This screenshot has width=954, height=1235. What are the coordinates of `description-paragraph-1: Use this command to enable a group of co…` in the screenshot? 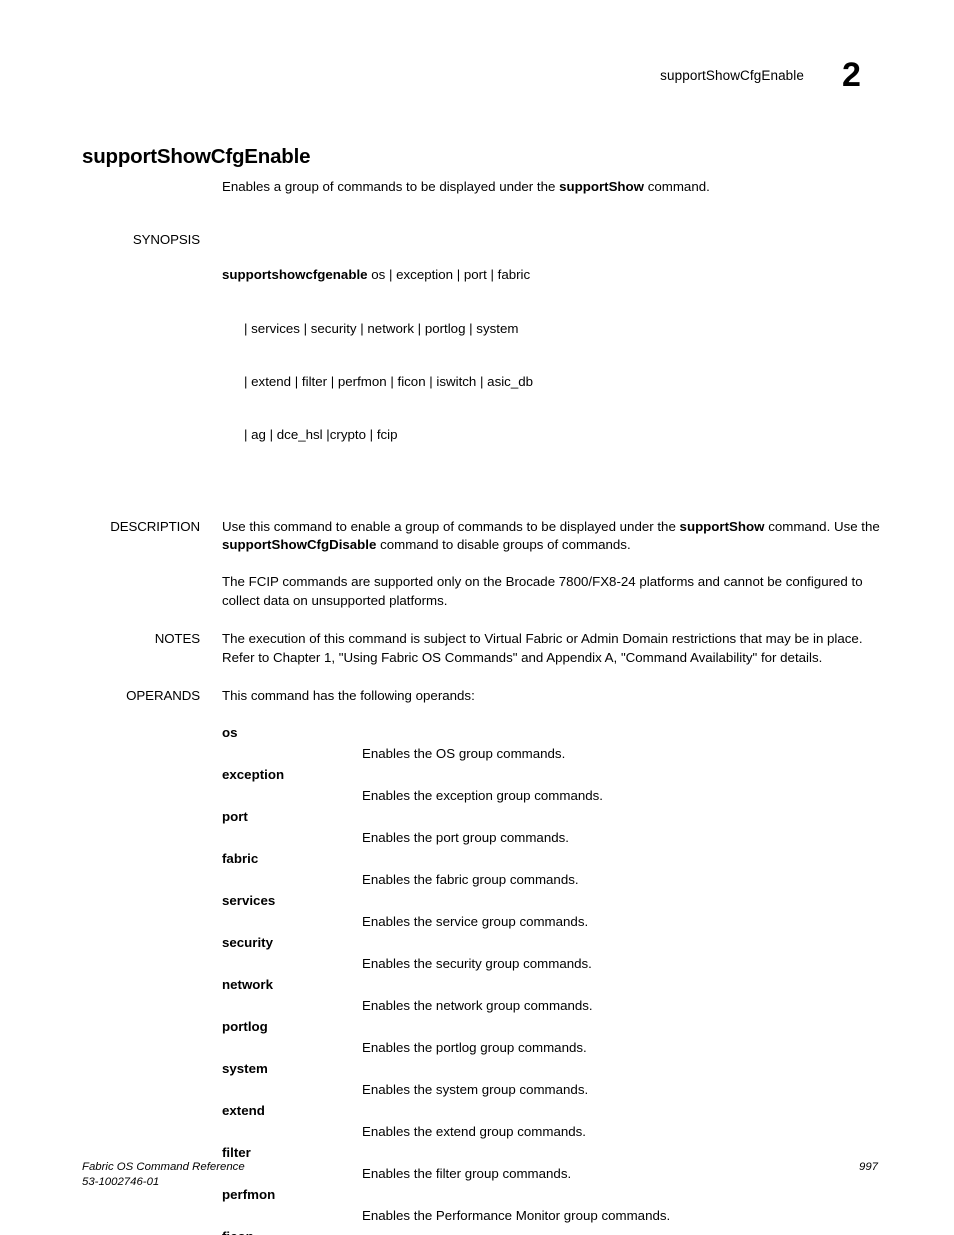 It's located at (552, 536).